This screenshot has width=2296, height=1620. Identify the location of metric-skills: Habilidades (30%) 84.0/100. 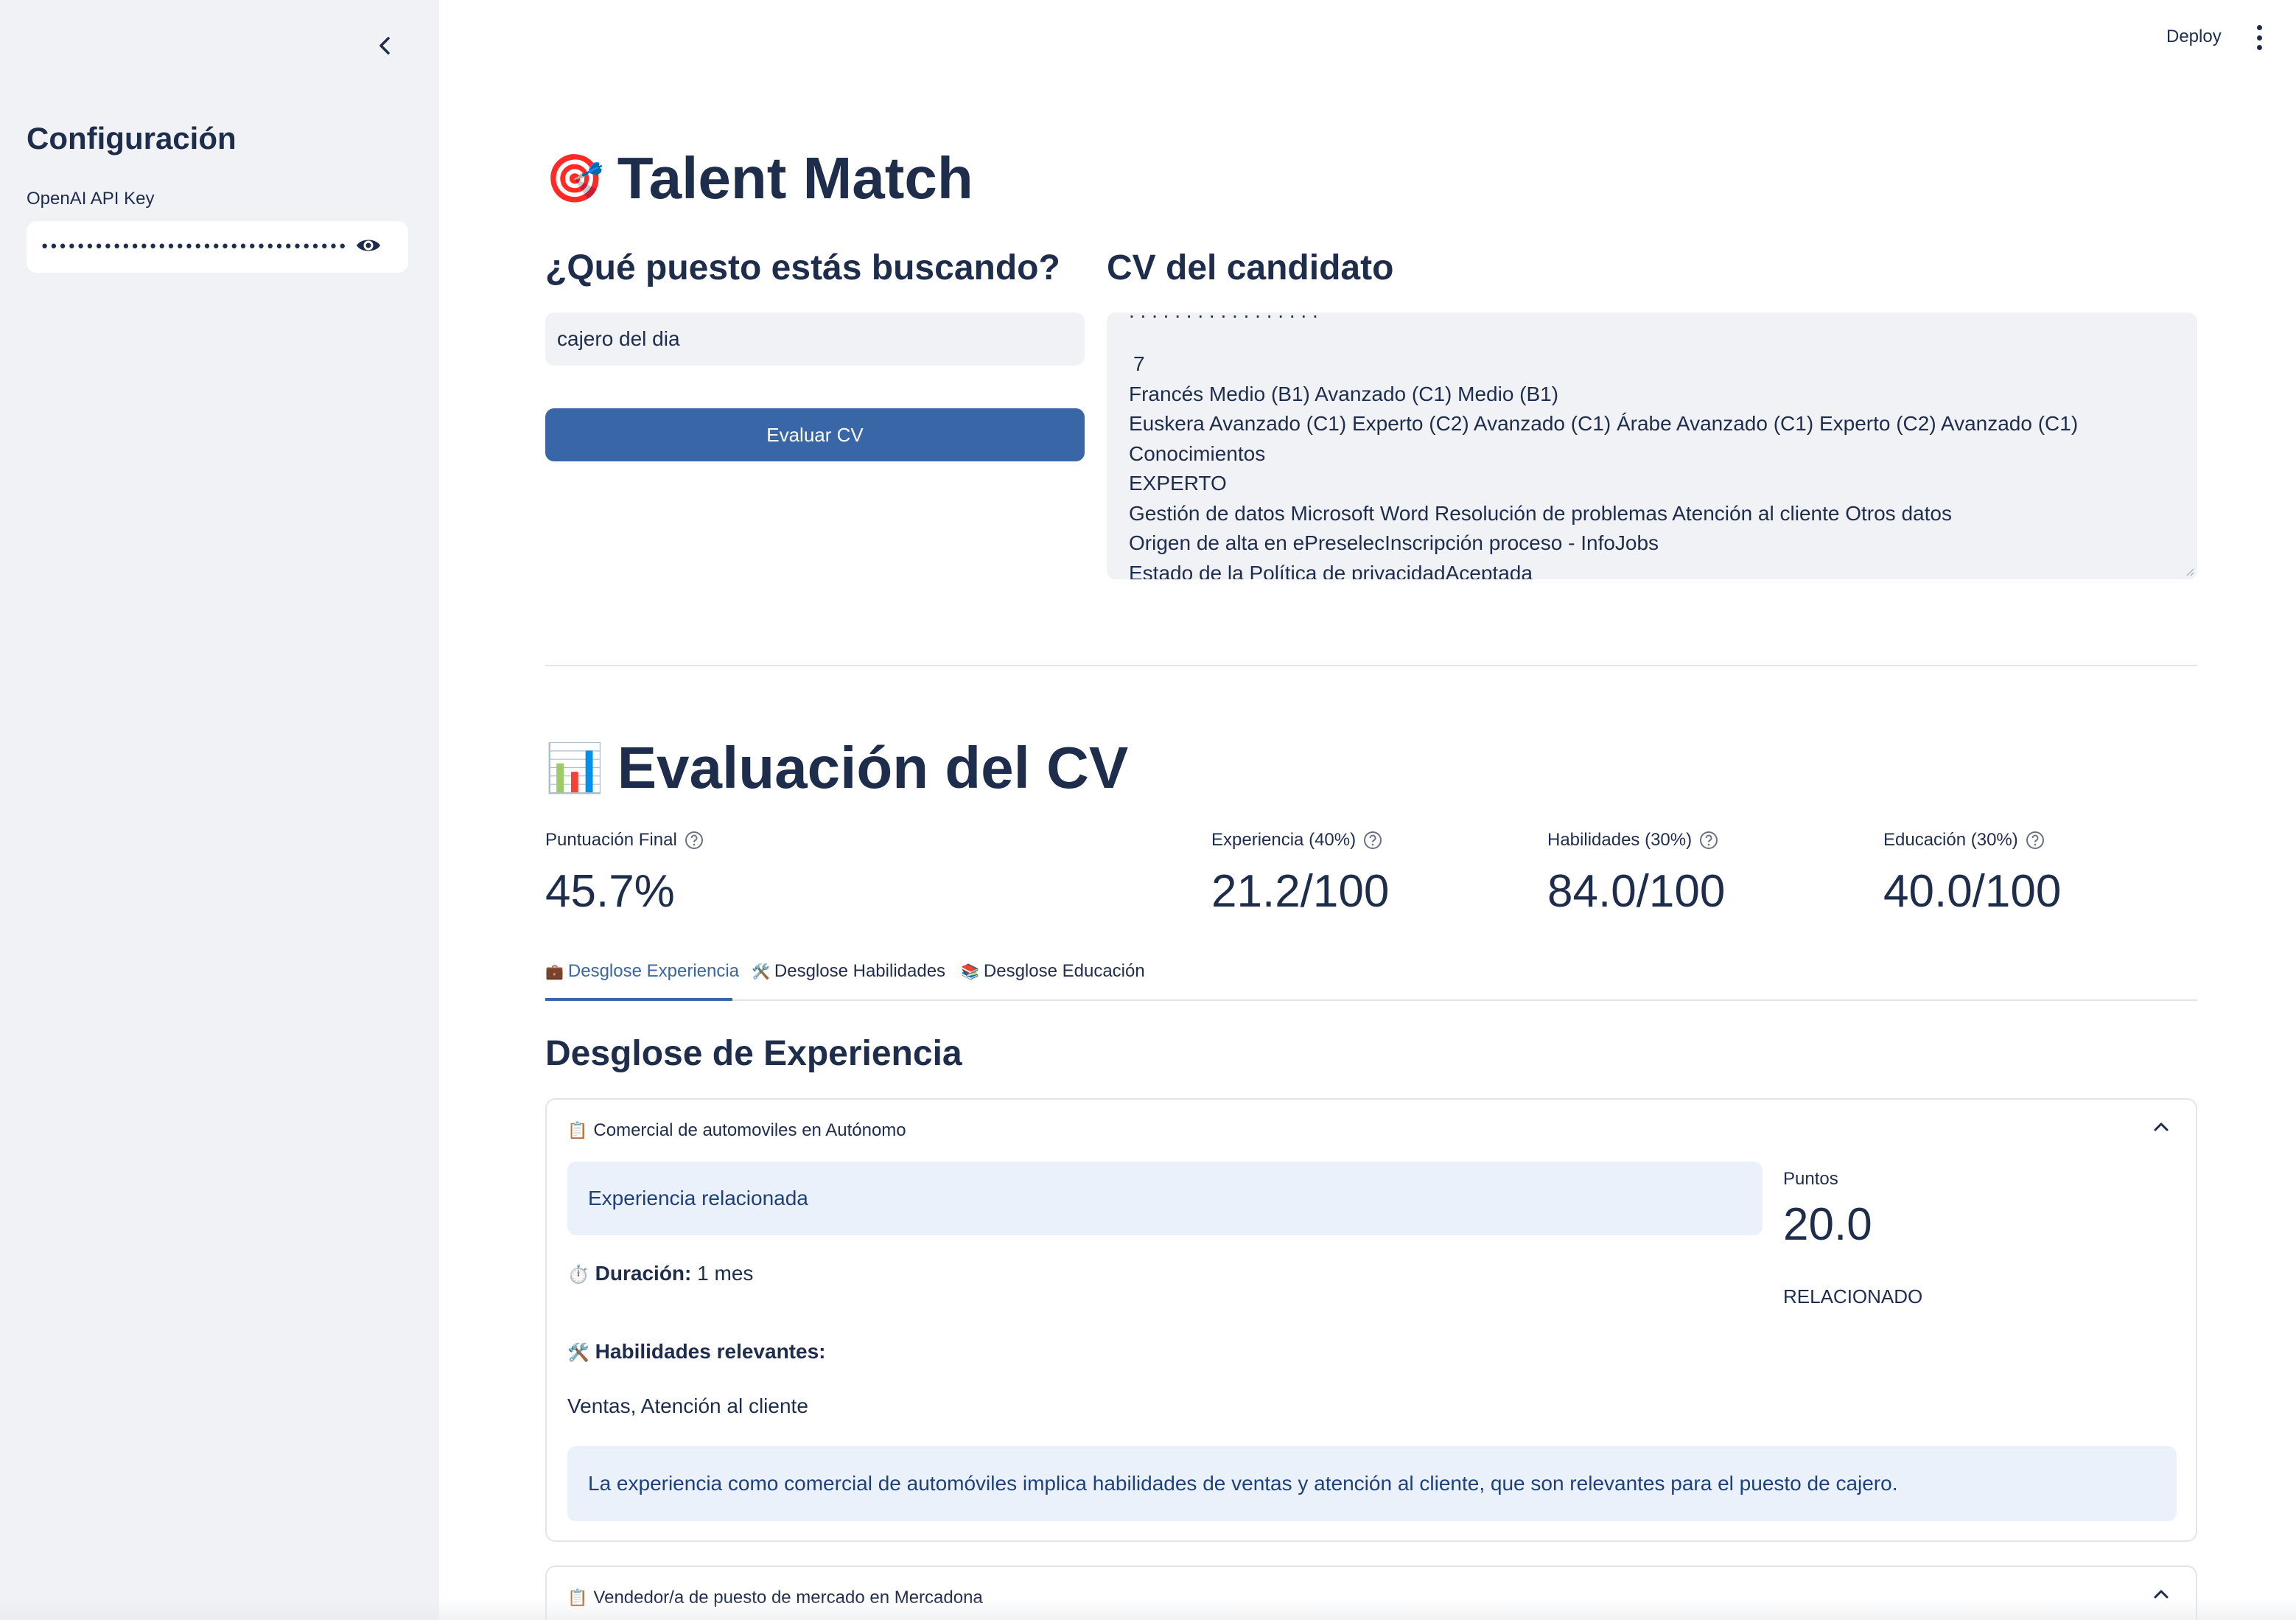
(1636, 874).